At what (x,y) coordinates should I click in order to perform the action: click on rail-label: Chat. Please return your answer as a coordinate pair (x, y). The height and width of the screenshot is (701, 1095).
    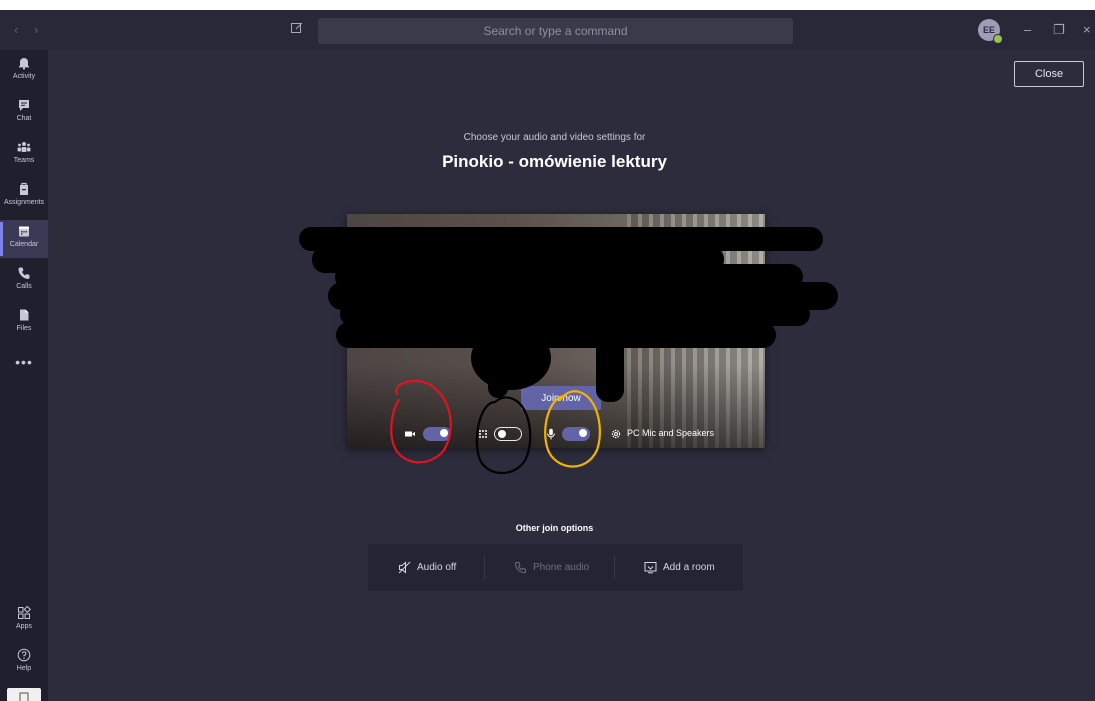
    Looking at the image, I should click on (24, 118).